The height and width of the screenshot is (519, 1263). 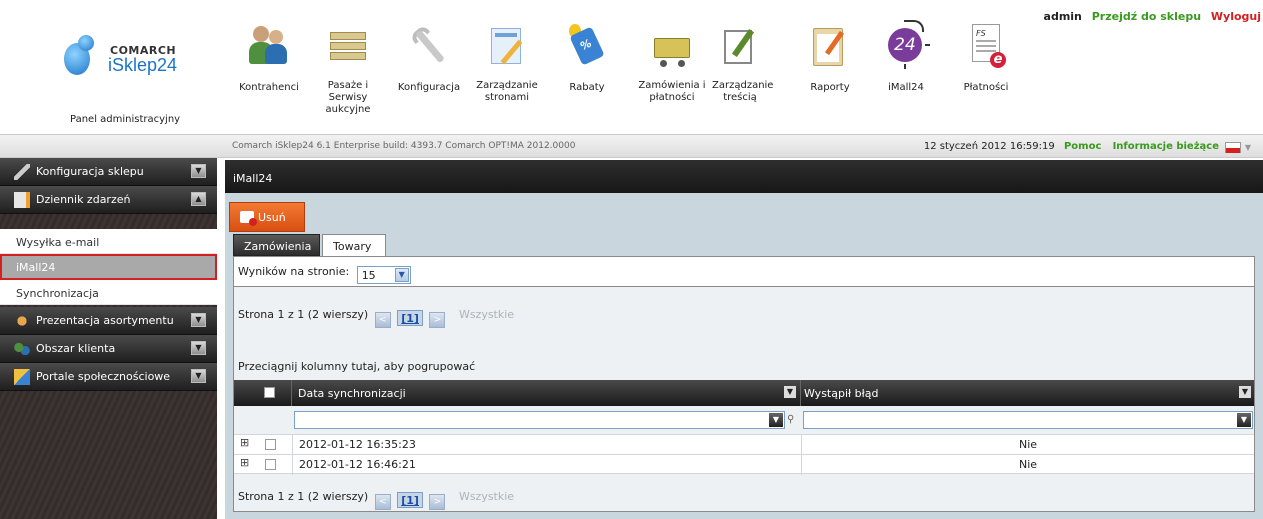 What do you see at coordinates (269, 392) in the screenshot?
I see `select-all-checkbox` at bounding box center [269, 392].